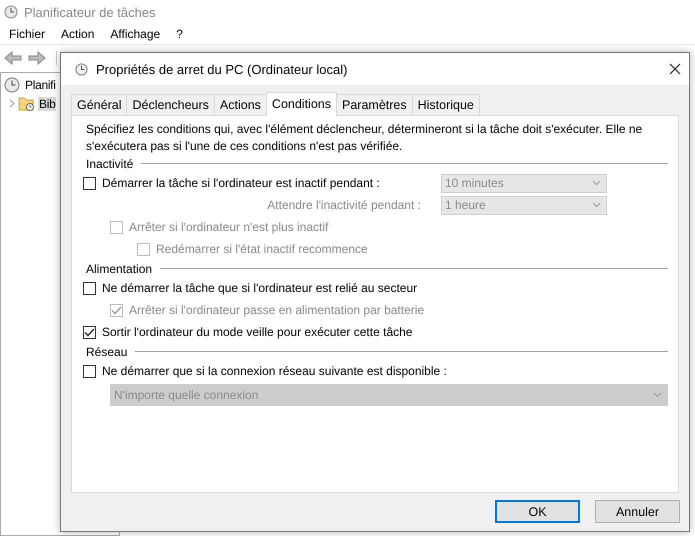 Image resolution: width=695 pixels, height=536 pixels. What do you see at coordinates (135, 34) in the screenshot?
I see `menu-item: Affichage` at bounding box center [135, 34].